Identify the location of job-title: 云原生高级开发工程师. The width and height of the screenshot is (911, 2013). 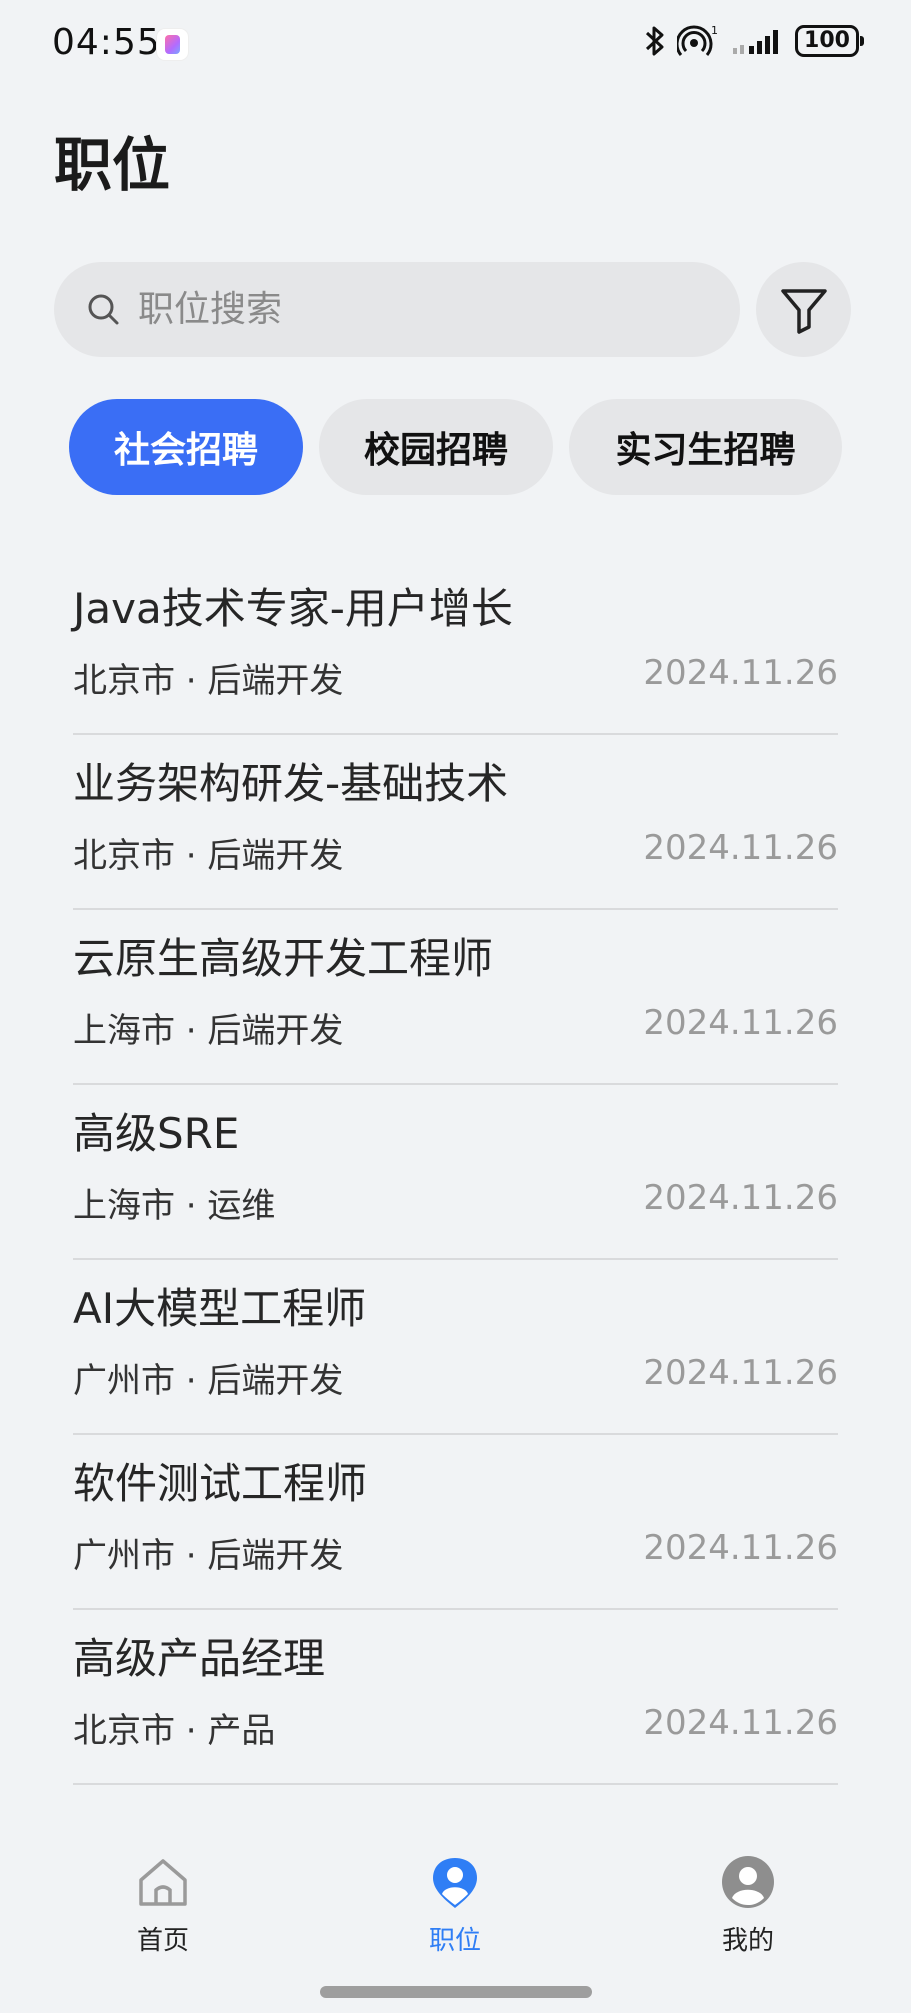
(283, 958).